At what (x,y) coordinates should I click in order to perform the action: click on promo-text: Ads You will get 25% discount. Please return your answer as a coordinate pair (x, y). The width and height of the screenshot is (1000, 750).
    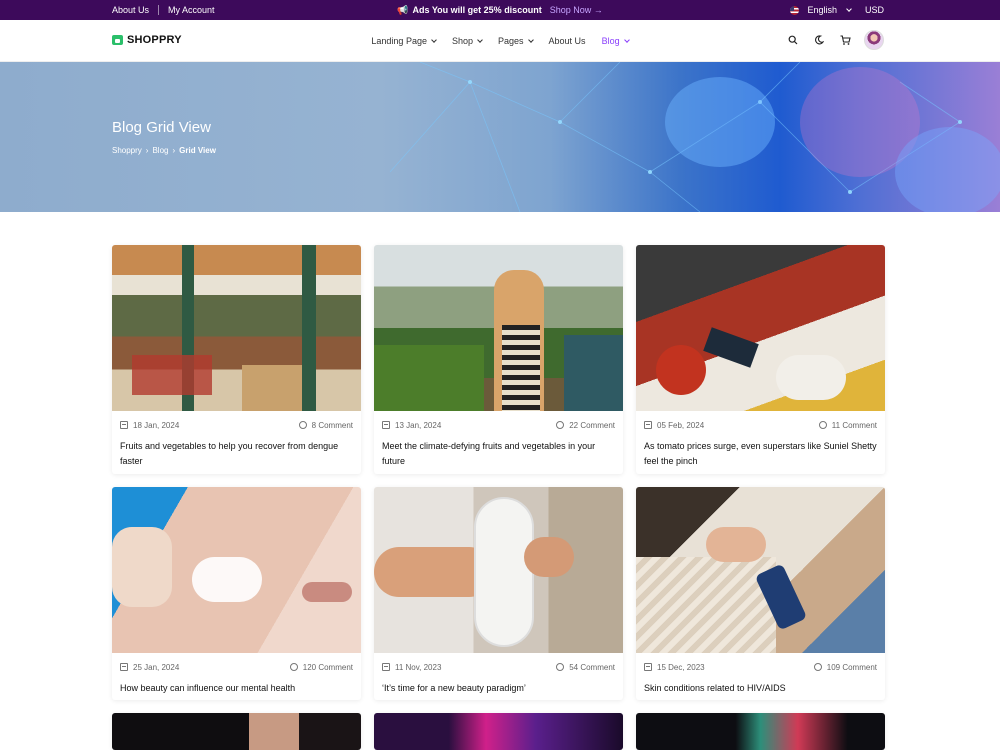
    Looking at the image, I should click on (477, 10).